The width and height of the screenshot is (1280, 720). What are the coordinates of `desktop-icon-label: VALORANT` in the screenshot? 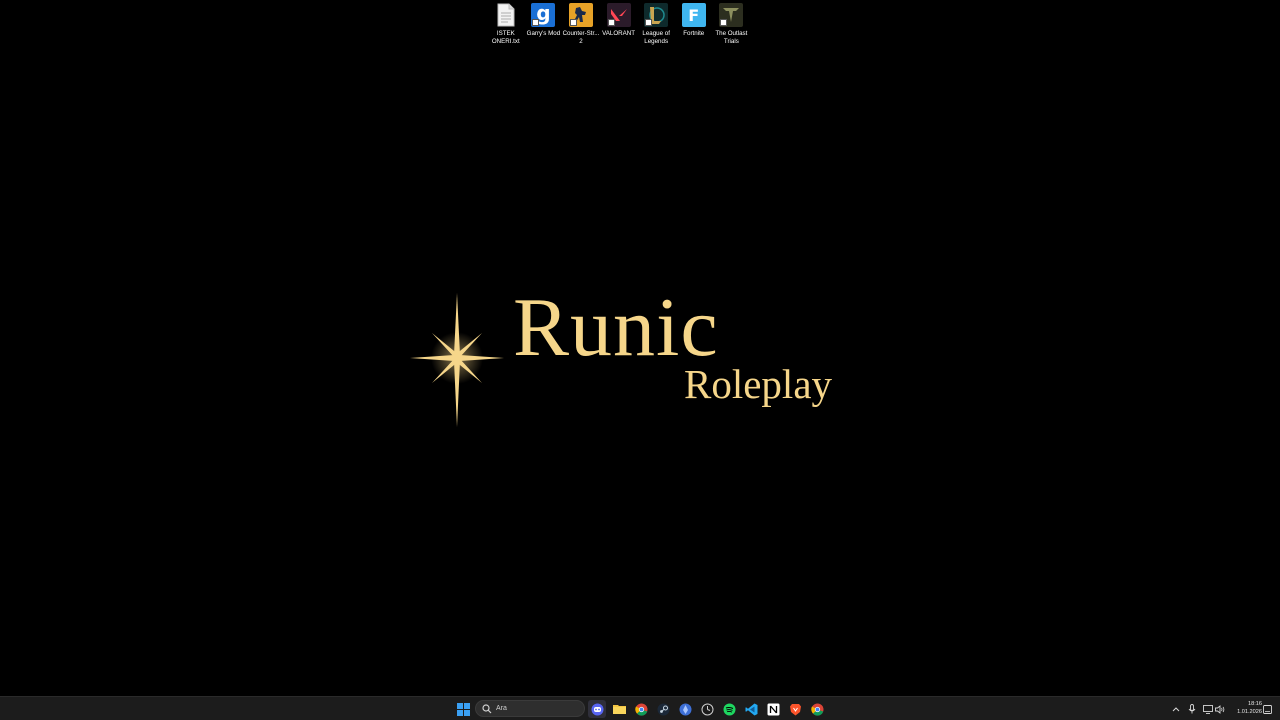 It's located at (619, 33).